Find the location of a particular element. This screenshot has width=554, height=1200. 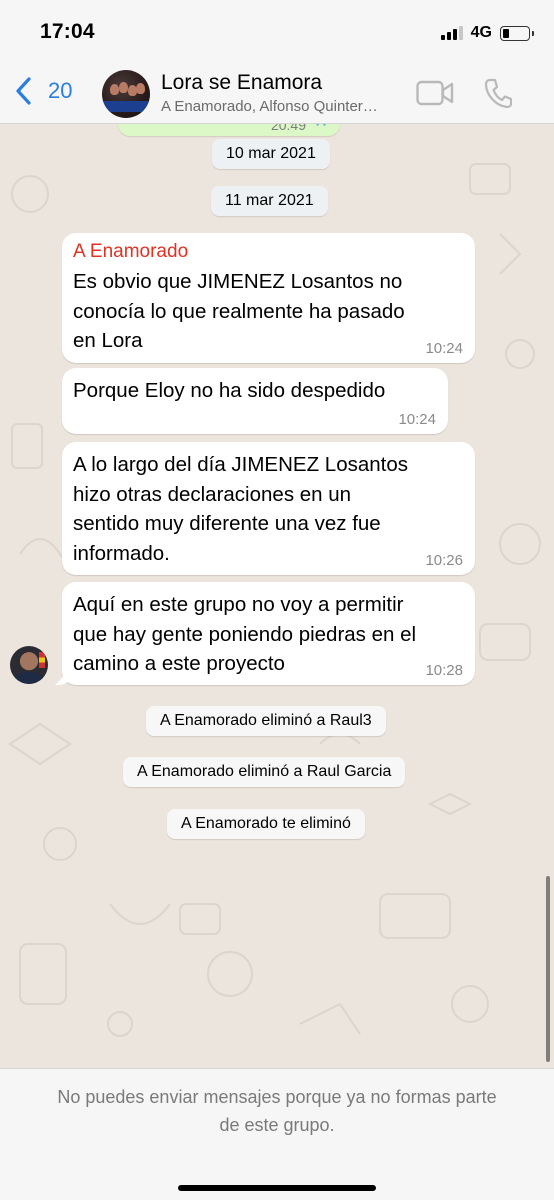

incoming-message: Porque Eloy no ha sido despedido 10:24 is located at coordinates (255, 401).